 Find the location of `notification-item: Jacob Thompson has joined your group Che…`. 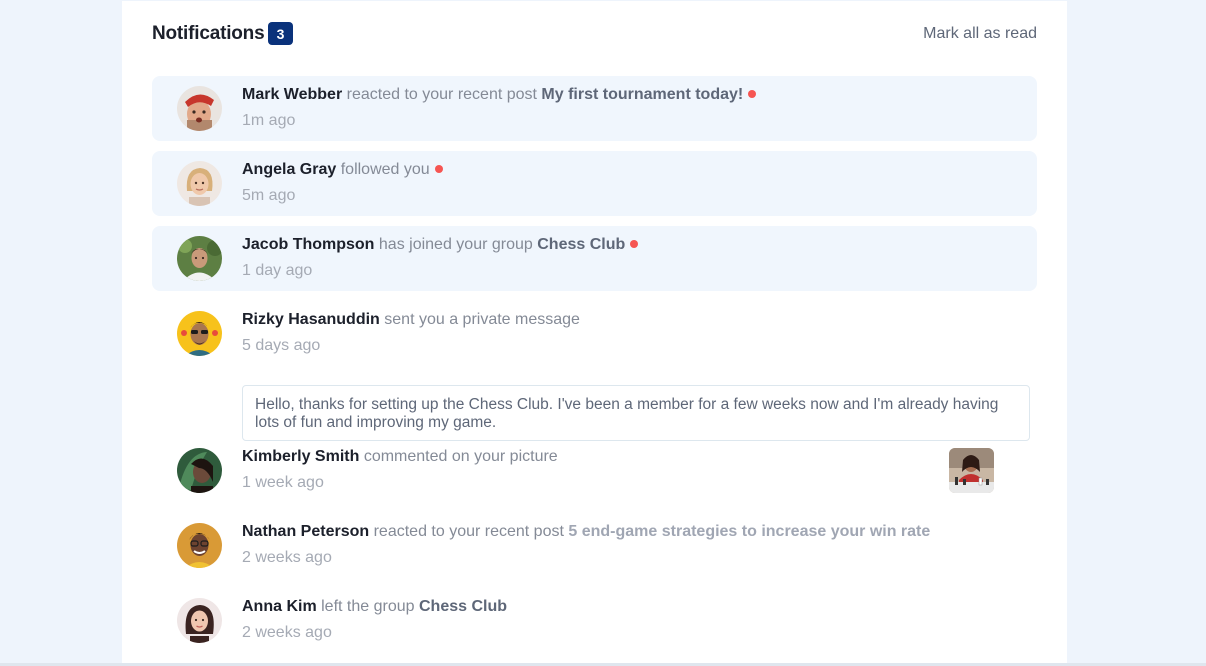

notification-item: Jacob Thompson has joined your group Che… is located at coordinates (594, 258).